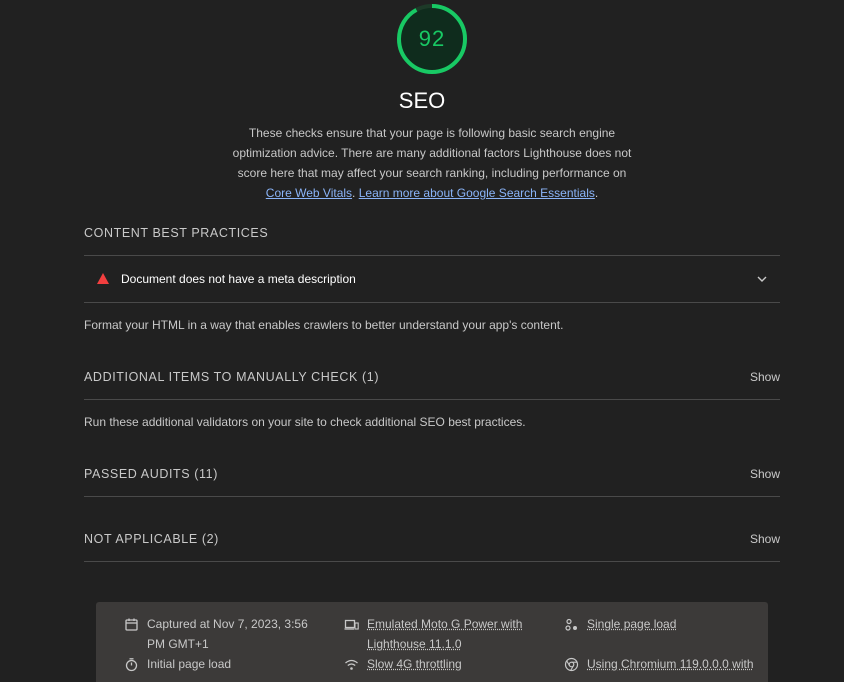 Image resolution: width=844 pixels, height=682 pixels. I want to click on wifi-icon, so click(351, 664).